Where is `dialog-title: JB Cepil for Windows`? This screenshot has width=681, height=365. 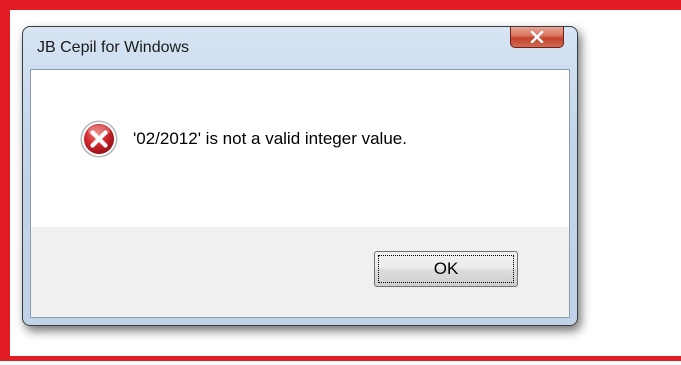 dialog-title: JB Cepil for Windows is located at coordinates (113, 47).